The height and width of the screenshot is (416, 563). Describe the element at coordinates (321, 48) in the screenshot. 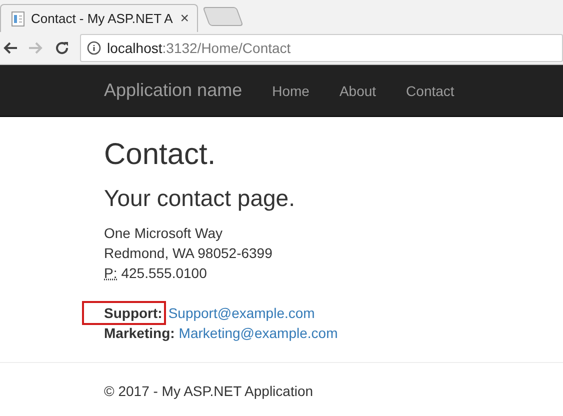

I see `address-bar: localhost:3132/Home/Contact` at that location.